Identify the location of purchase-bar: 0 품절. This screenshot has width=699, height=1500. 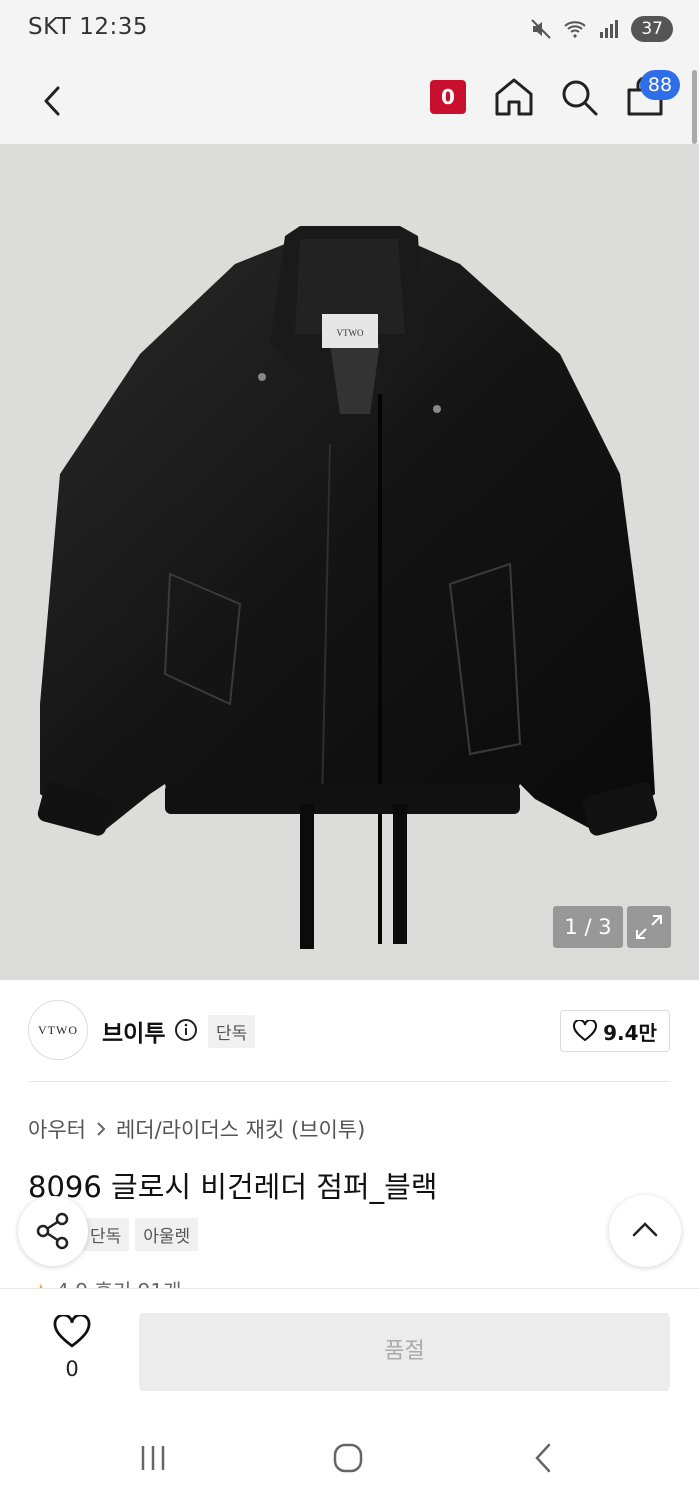
(349, 1353).